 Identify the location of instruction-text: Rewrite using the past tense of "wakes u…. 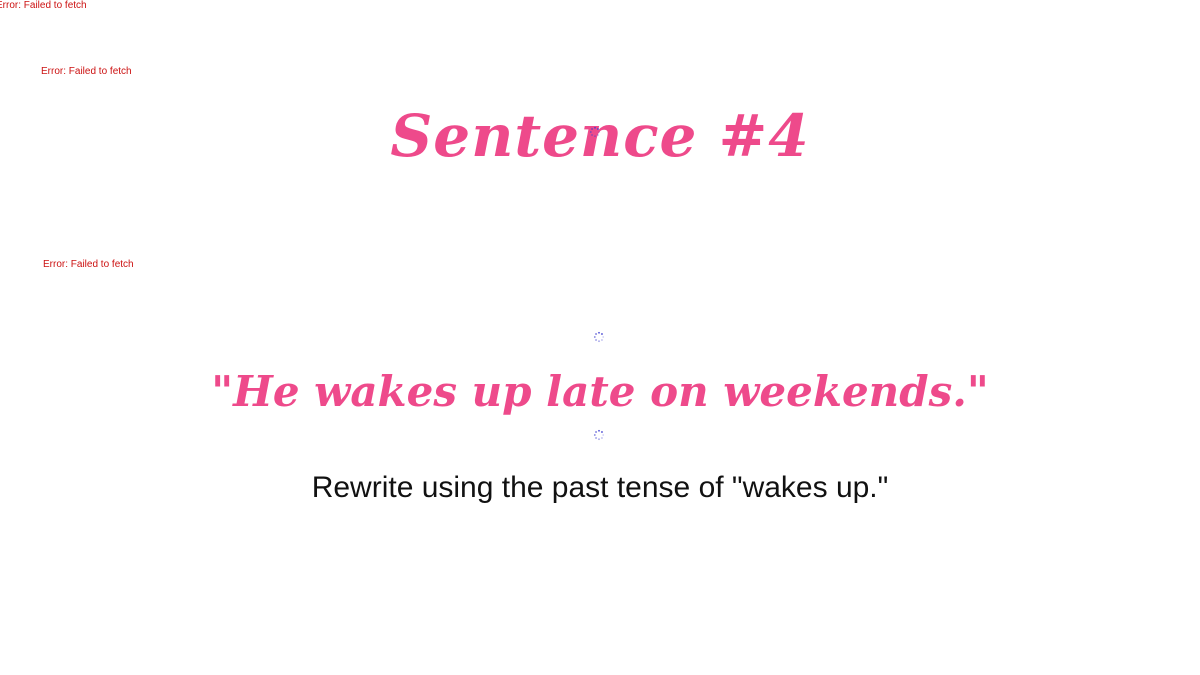
(600, 487).